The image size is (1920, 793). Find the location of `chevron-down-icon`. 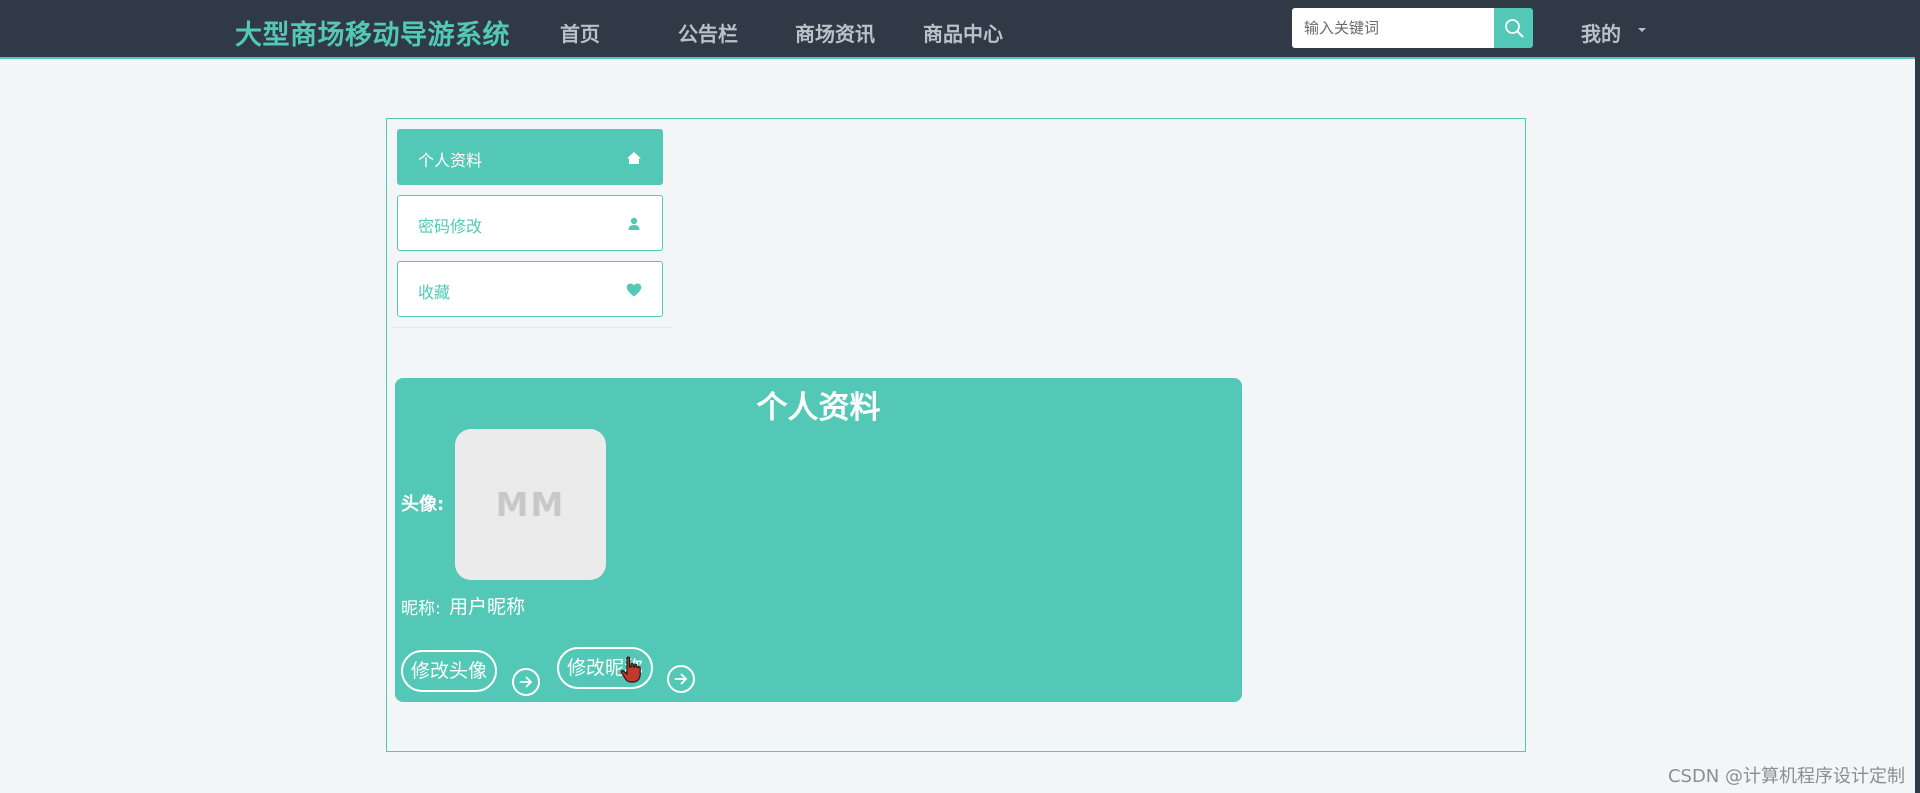

chevron-down-icon is located at coordinates (1642, 30).